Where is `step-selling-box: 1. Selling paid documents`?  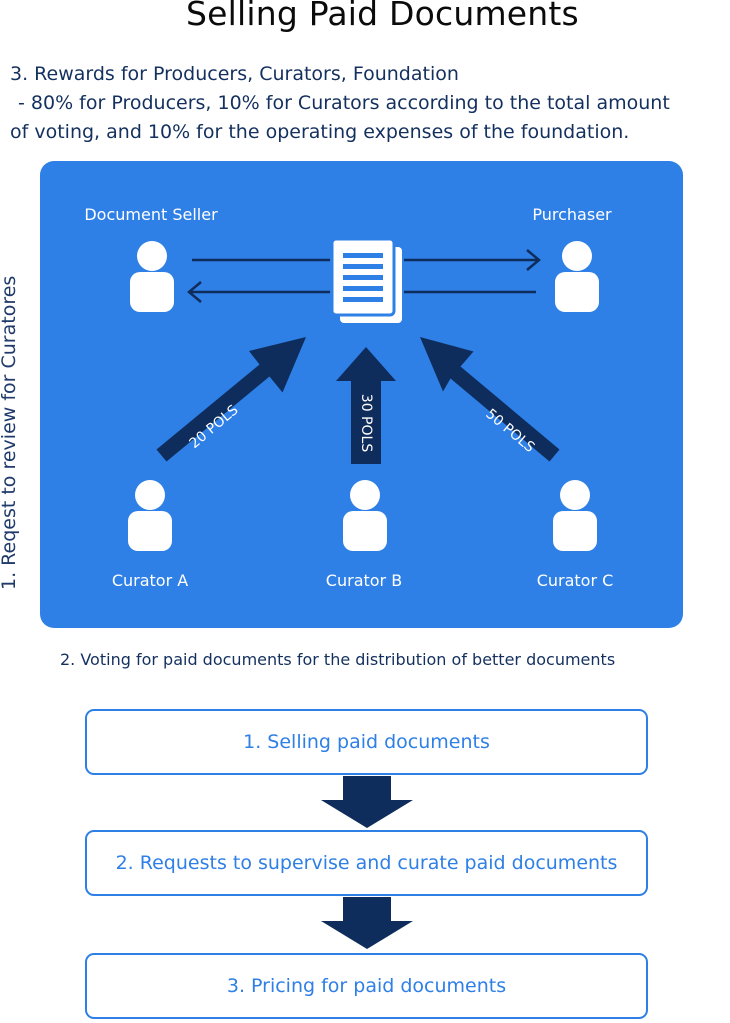
step-selling-box: 1. Selling paid documents is located at coordinates (366, 742).